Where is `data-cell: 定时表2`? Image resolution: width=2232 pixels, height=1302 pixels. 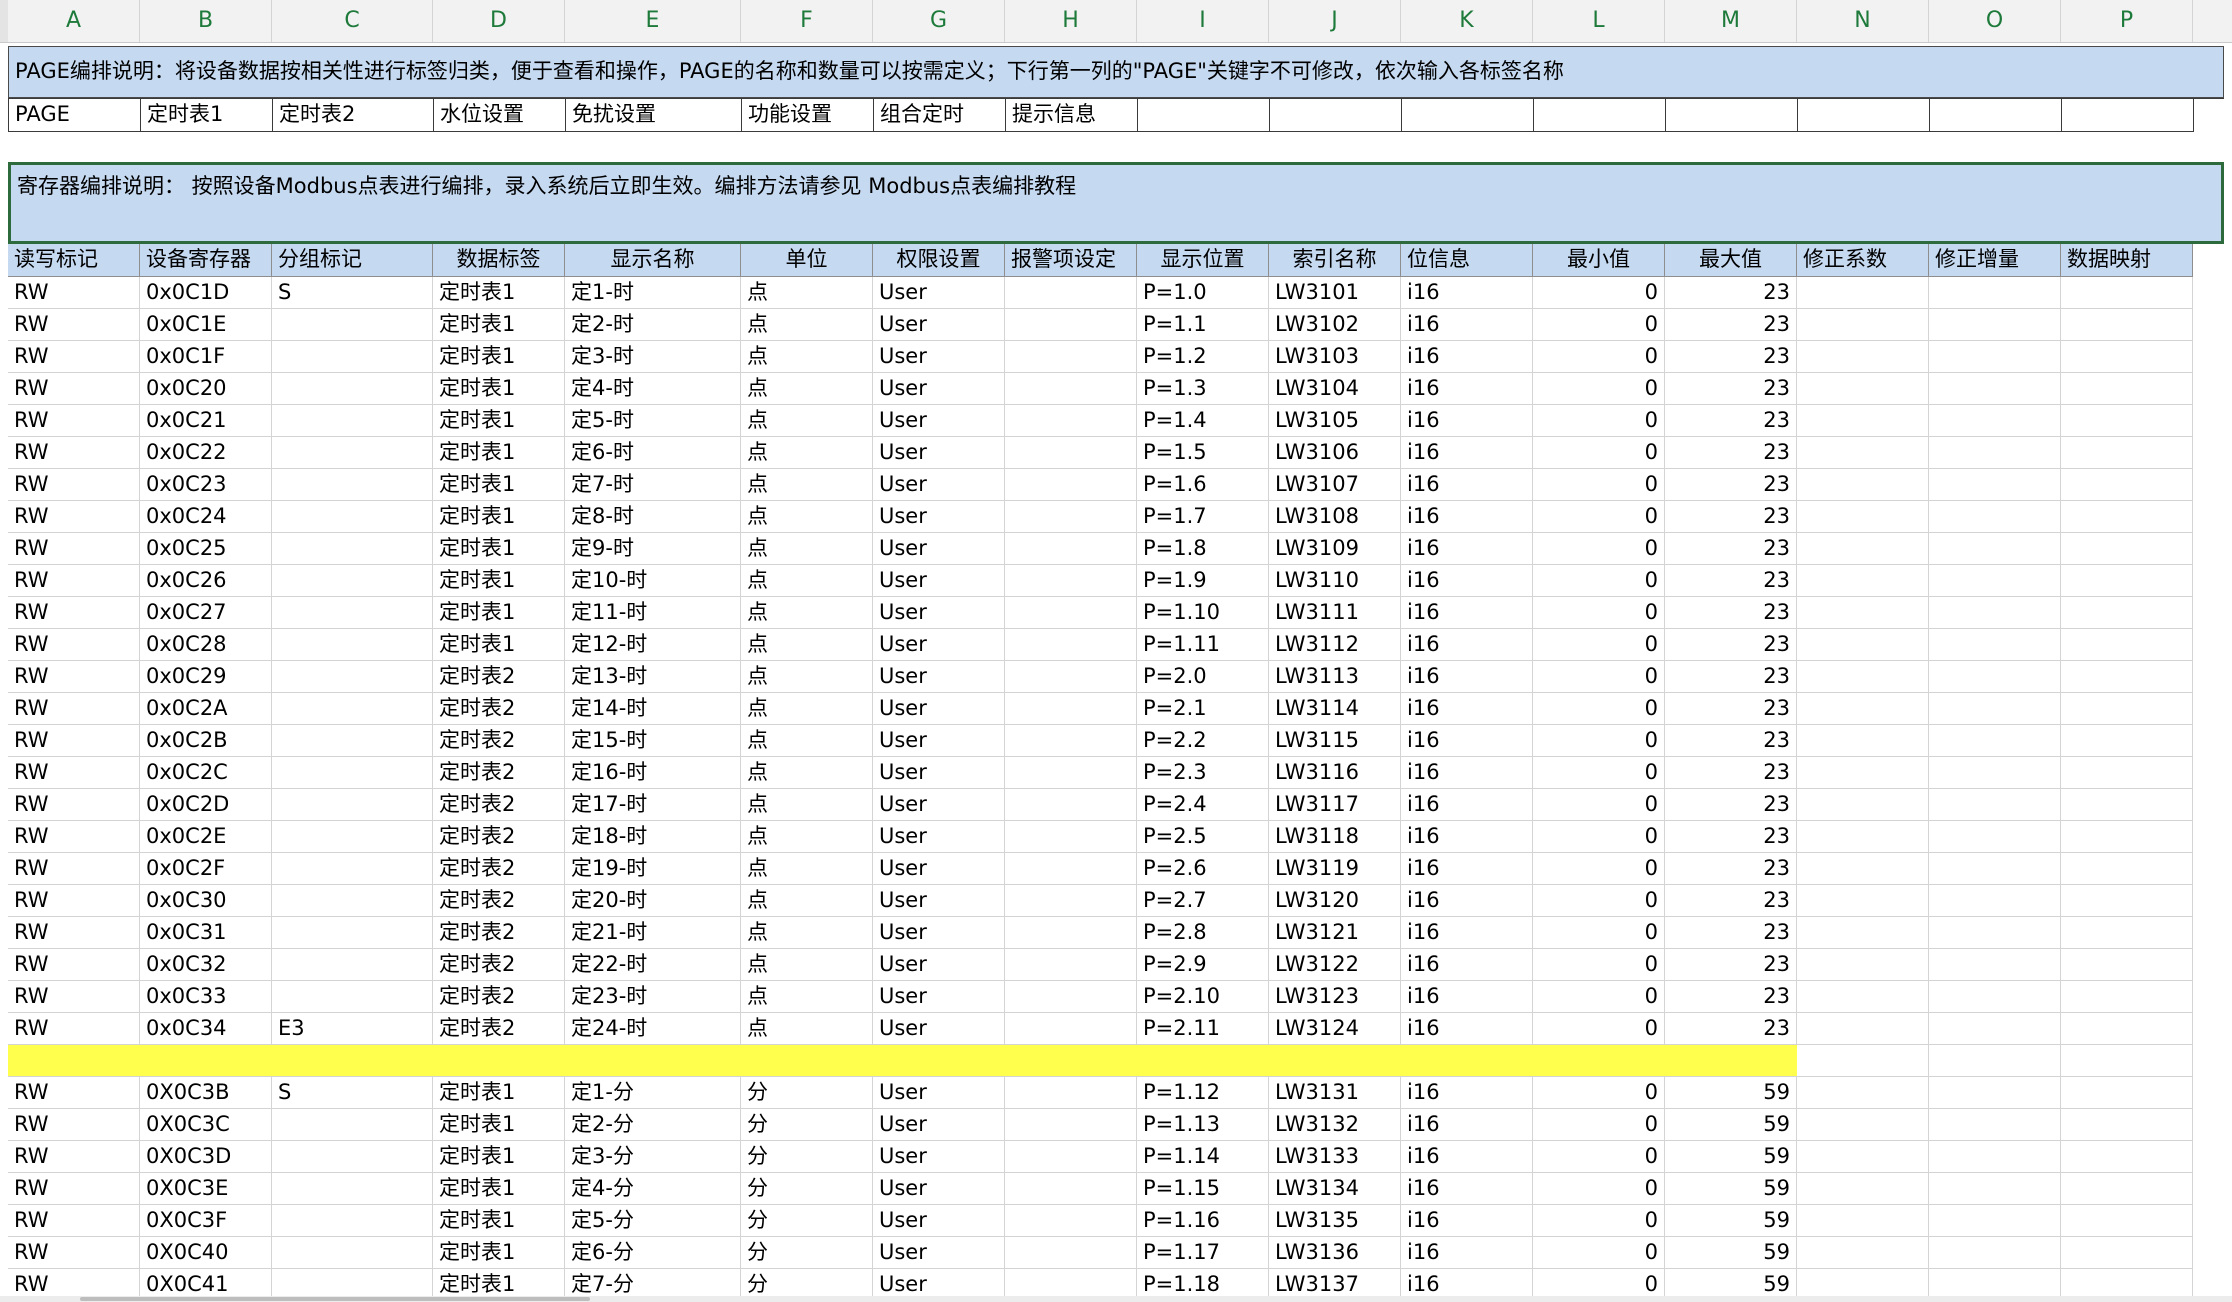 data-cell: 定时表2 is located at coordinates (499, 677).